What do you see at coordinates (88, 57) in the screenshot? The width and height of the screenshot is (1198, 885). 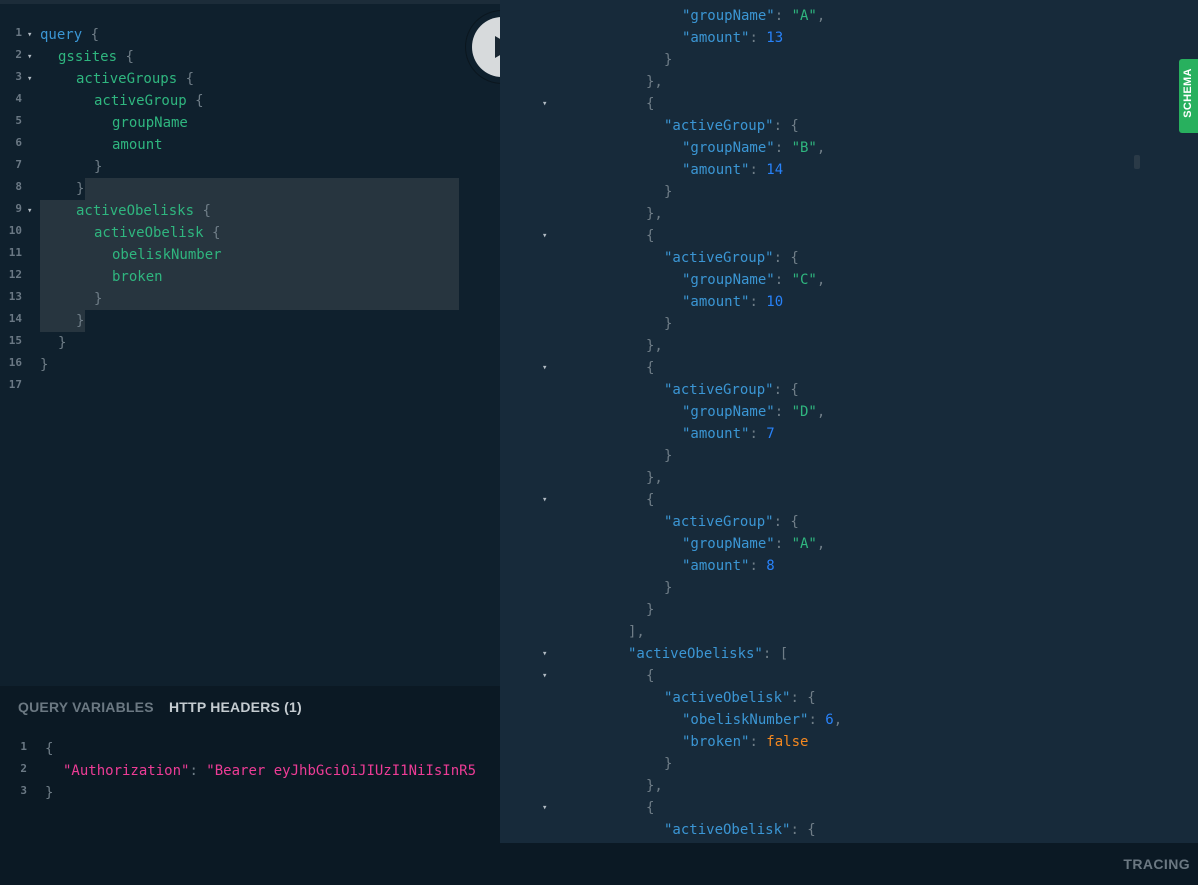 I see `code-token: gssites` at bounding box center [88, 57].